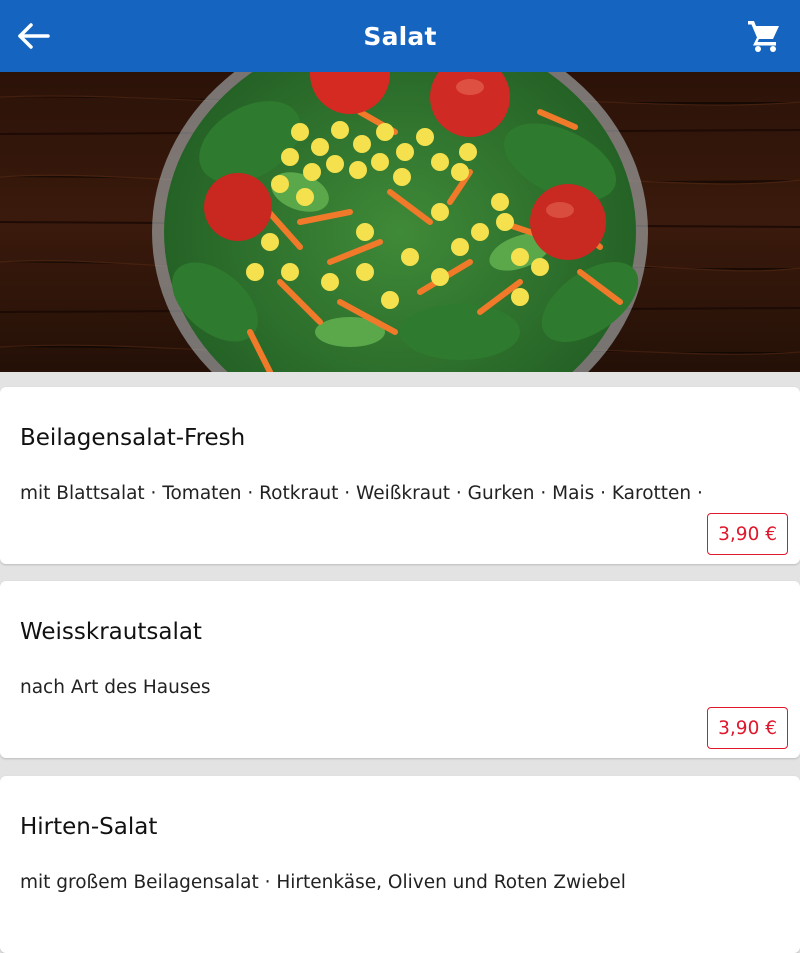 The image size is (800, 953). Describe the element at coordinates (115, 687) in the screenshot. I see `product-description: nach Art des Hauses` at that location.